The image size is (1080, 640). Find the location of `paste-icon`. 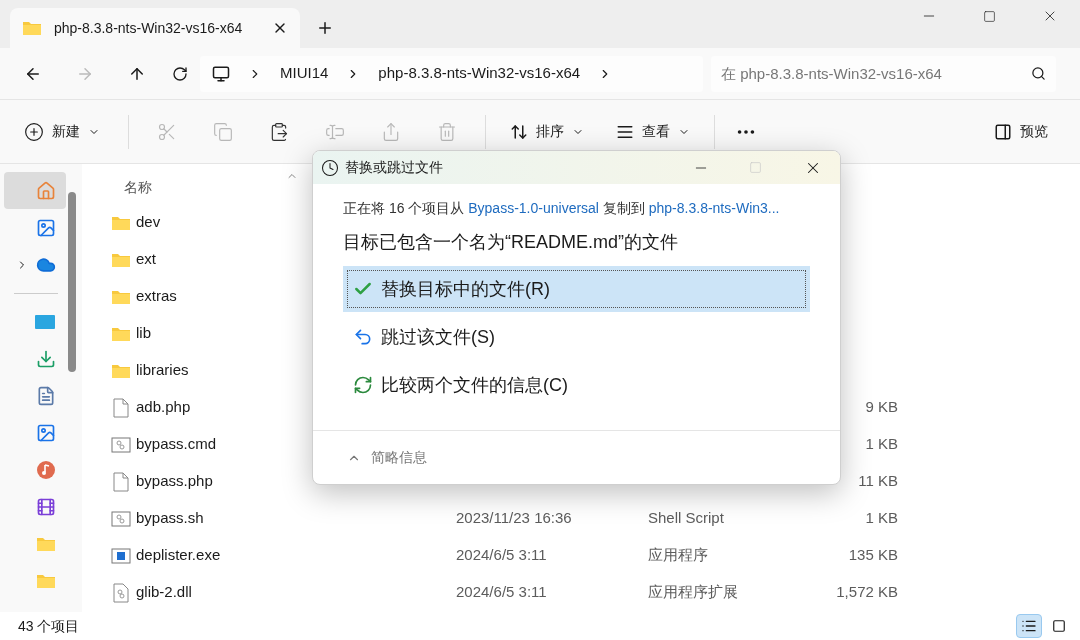

paste-icon is located at coordinates (279, 131).